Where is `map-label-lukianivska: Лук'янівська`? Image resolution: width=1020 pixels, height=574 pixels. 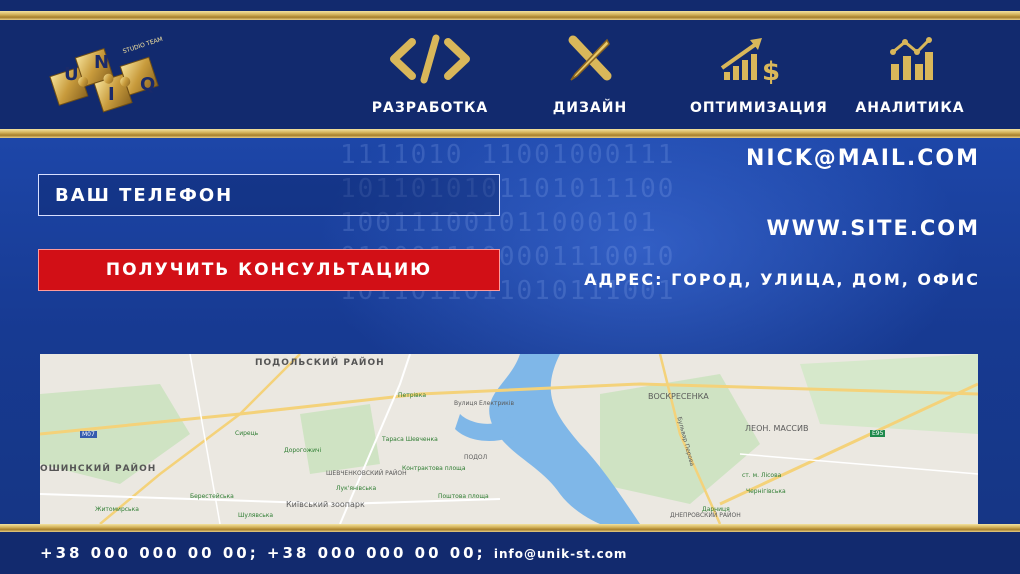 map-label-lukianivska: Лук'янівська is located at coordinates (356, 488).